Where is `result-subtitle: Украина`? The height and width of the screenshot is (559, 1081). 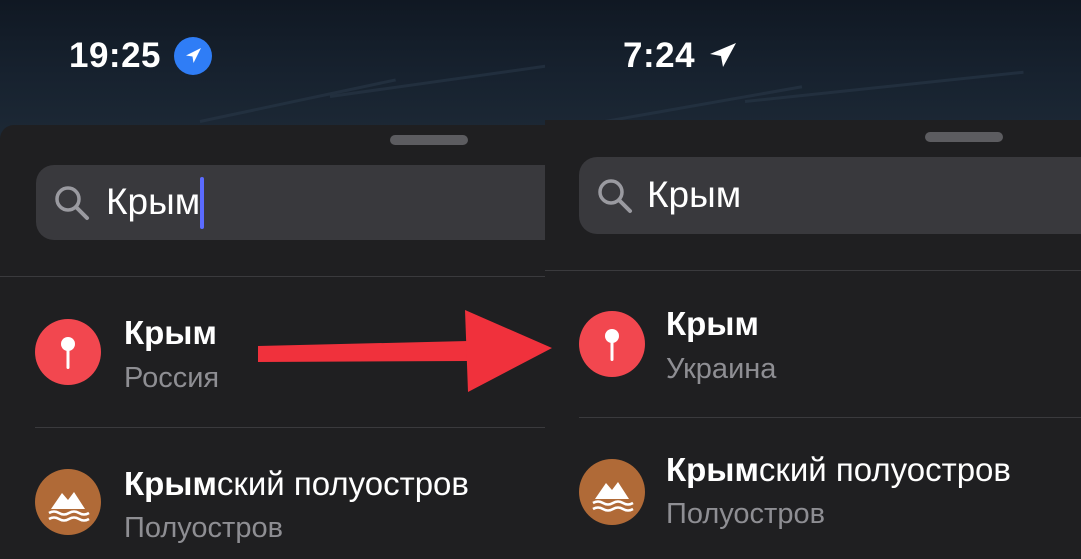 result-subtitle: Украина is located at coordinates (721, 369).